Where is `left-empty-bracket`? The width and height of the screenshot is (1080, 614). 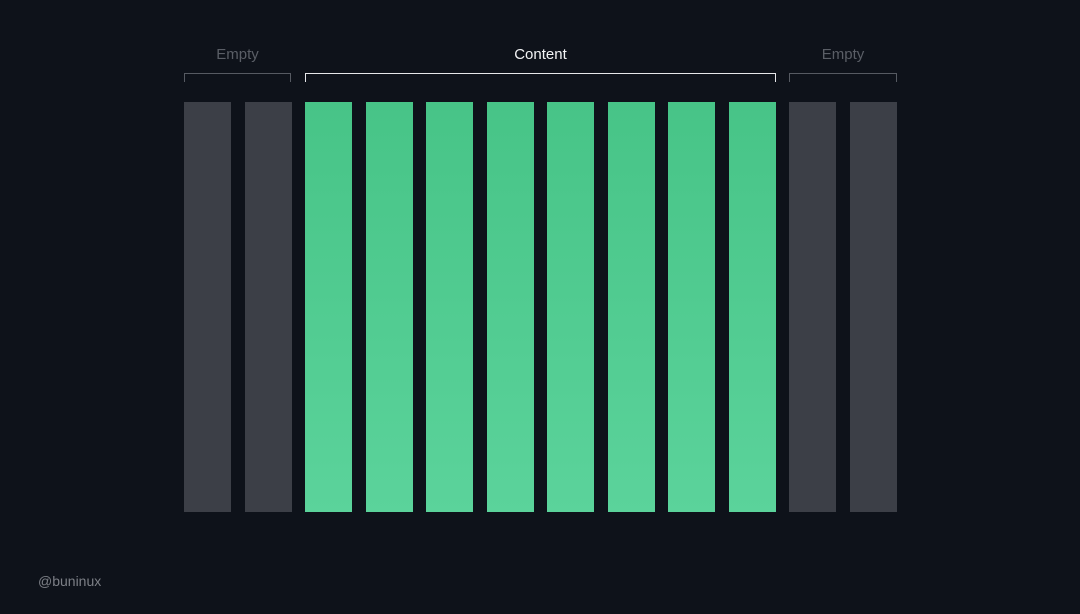
left-empty-bracket is located at coordinates (237, 77).